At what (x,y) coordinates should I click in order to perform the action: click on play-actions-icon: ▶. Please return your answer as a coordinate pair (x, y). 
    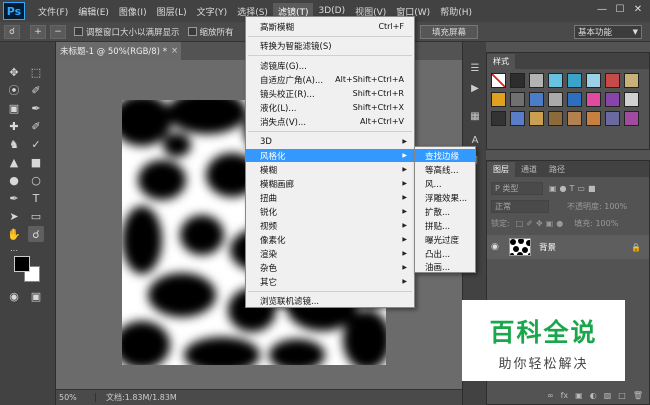
    Looking at the image, I should click on (475, 88).